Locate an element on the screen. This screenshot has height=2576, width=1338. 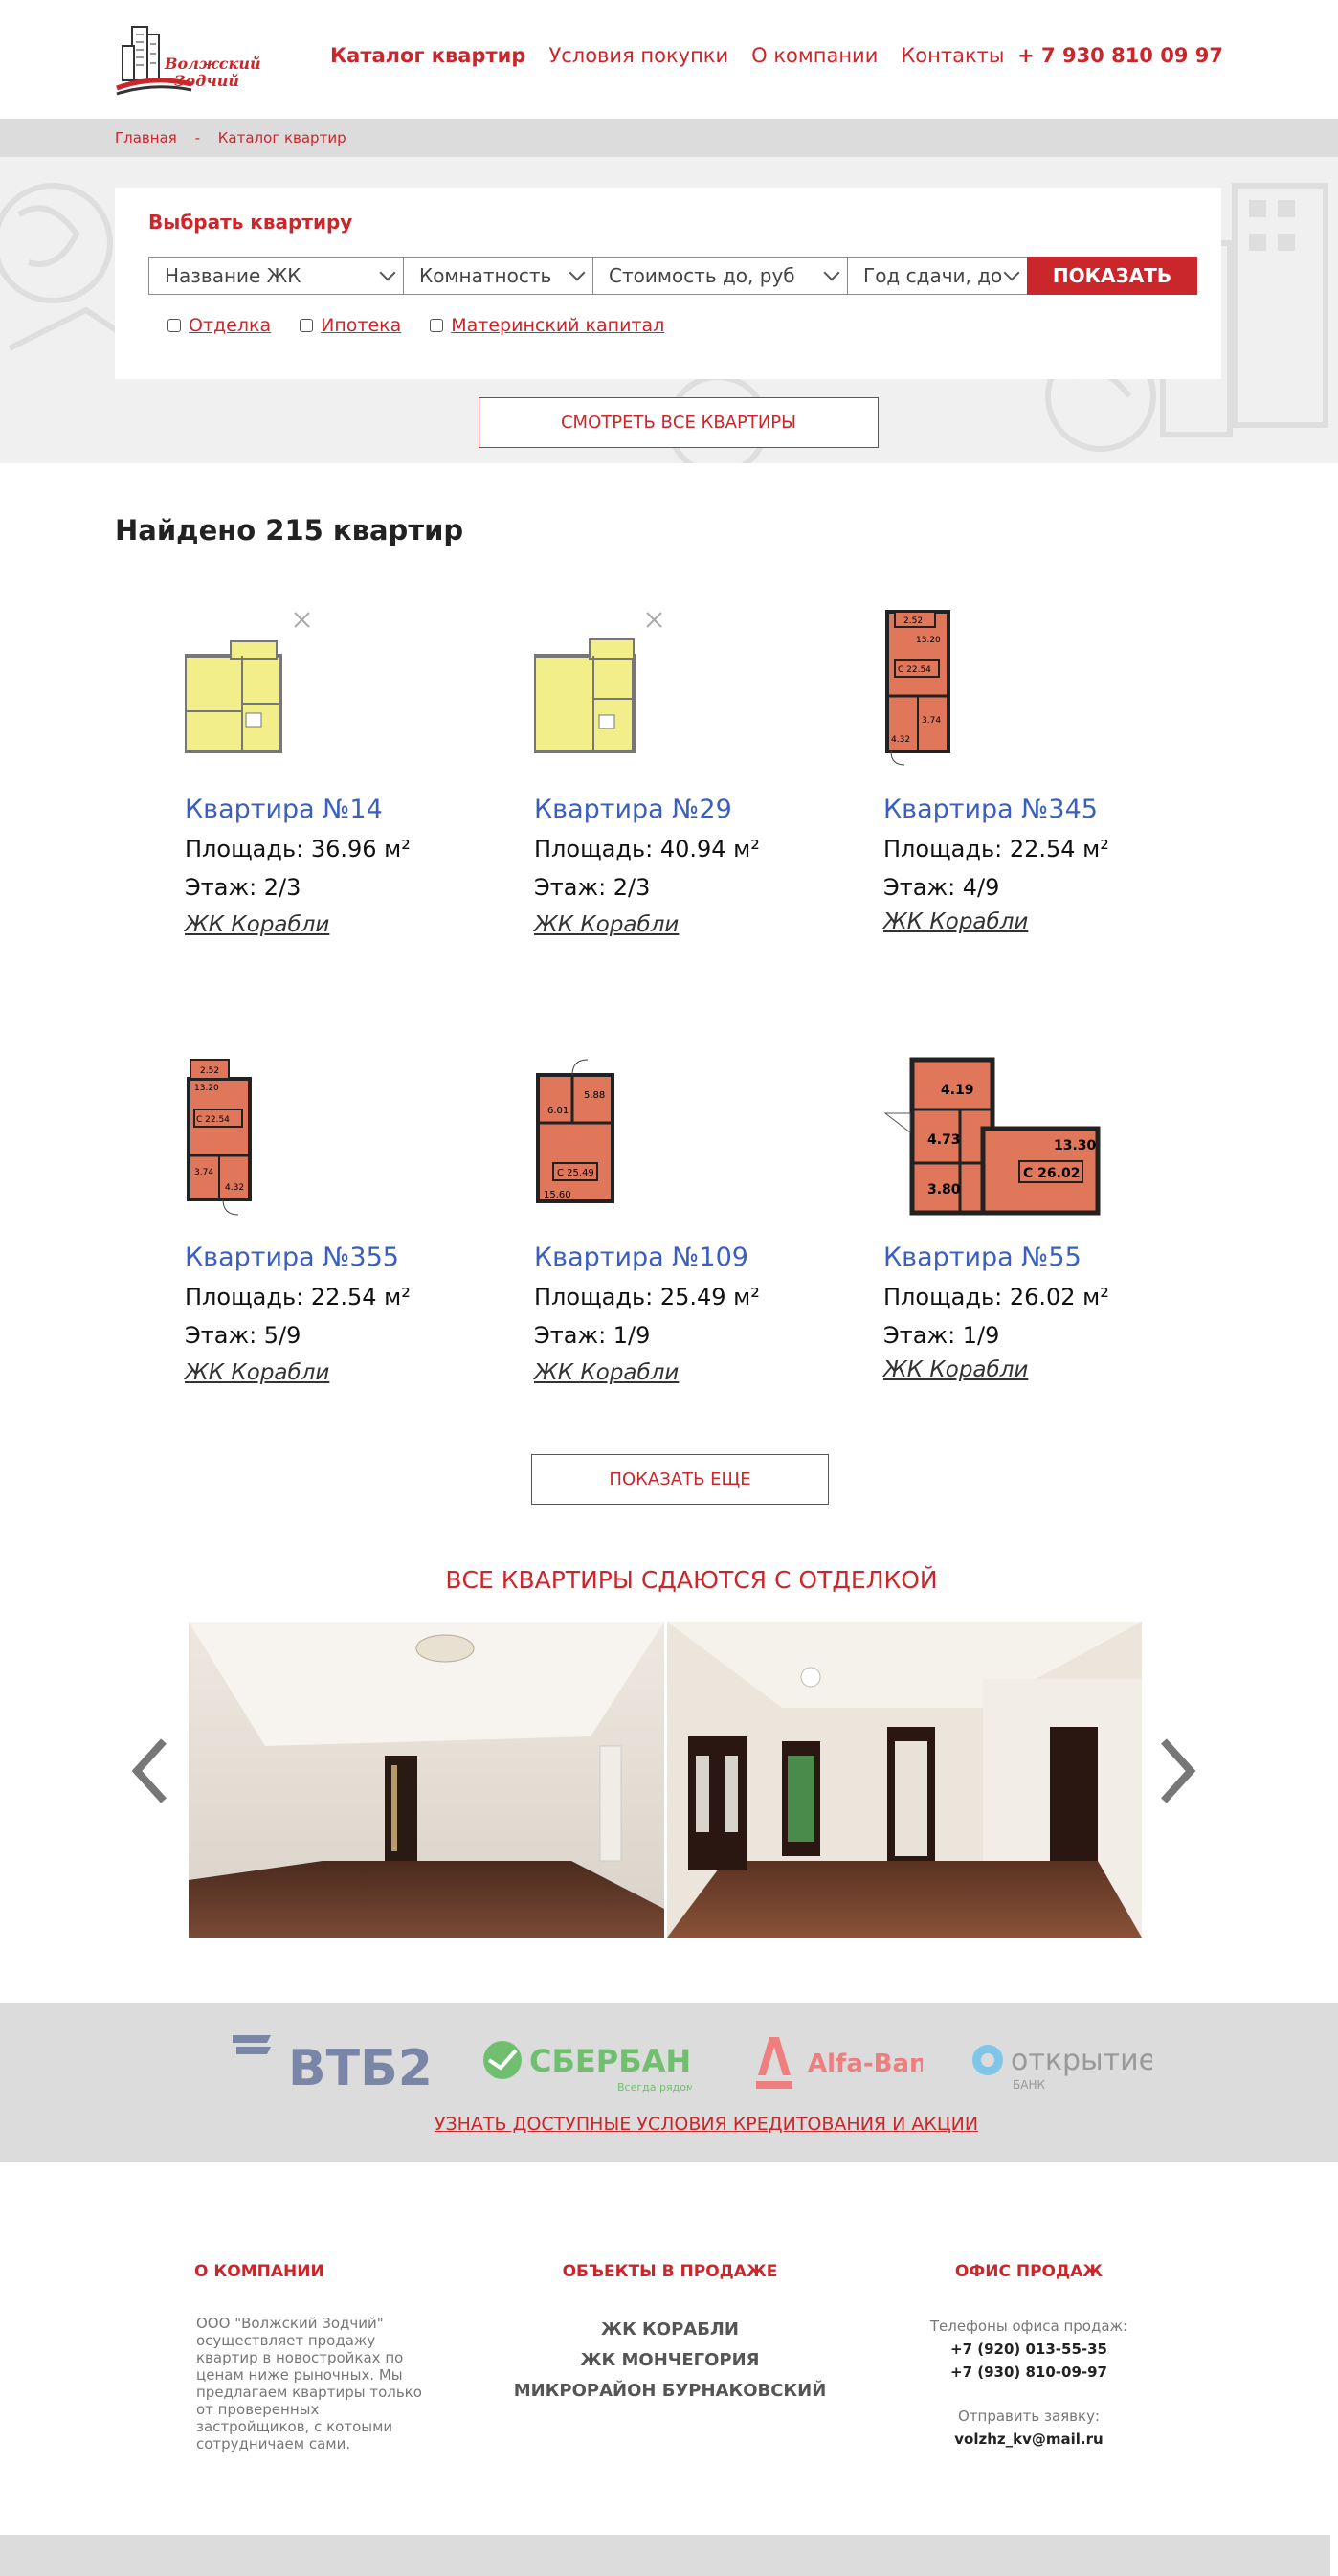
chevron-left-icon is located at coordinates (150, 1771).